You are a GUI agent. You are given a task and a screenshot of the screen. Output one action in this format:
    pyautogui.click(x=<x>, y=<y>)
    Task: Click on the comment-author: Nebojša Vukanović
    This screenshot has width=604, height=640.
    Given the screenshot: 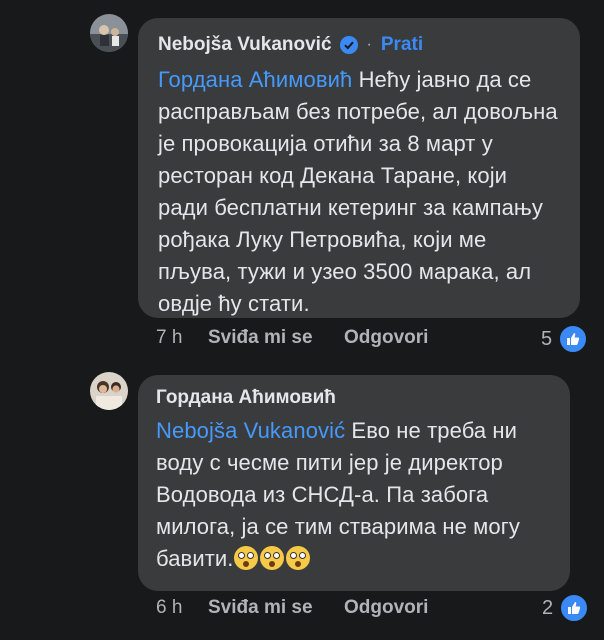 What is the action you would take?
    pyautogui.click(x=245, y=45)
    